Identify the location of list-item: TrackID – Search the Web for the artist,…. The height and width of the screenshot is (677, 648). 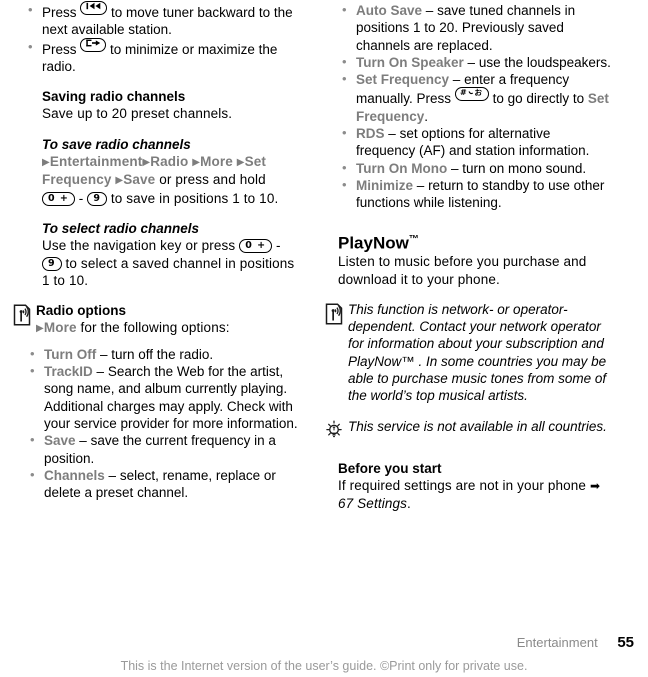
(164, 397).